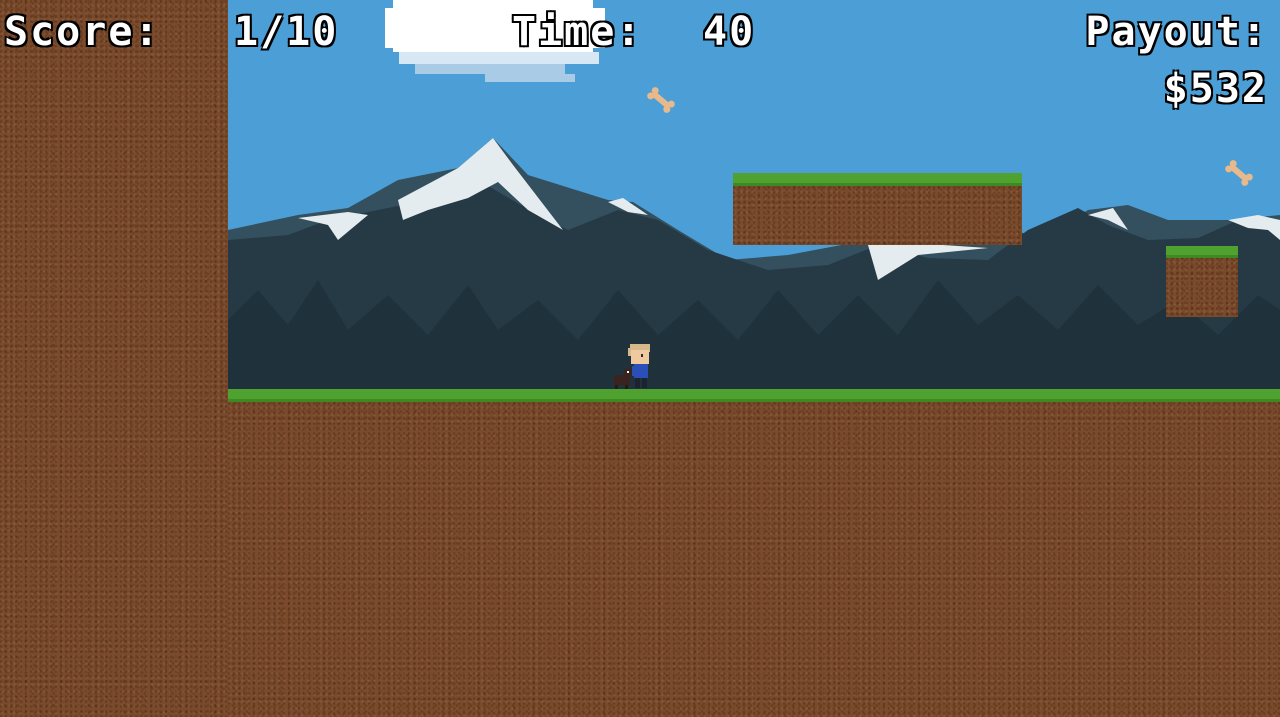 This screenshot has height=717, width=1280. What do you see at coordinates (877, 215) in the screenshot?
I see `floating-platform-large` at bounding box center [877, 215].